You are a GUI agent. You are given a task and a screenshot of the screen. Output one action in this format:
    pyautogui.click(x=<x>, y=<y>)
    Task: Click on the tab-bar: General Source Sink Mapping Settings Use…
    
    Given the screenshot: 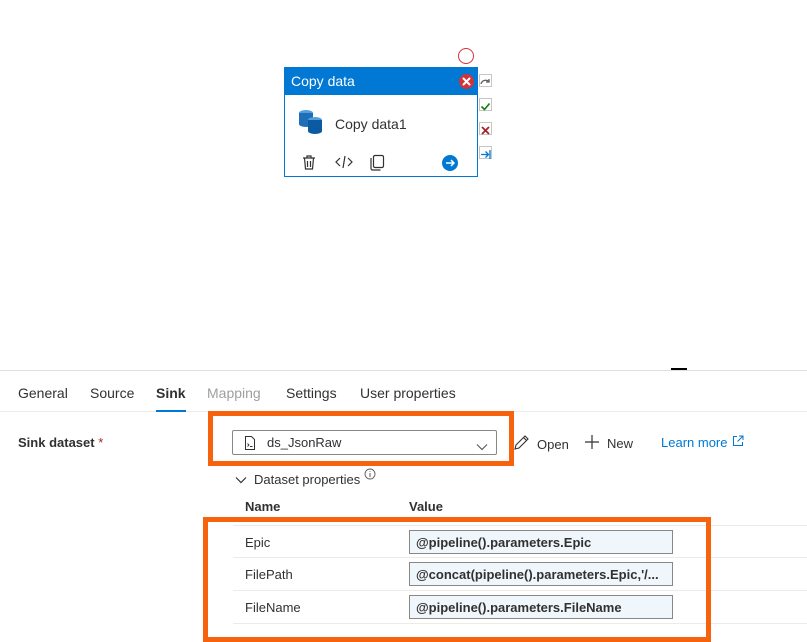 What is the action you would take?
    pyautogui.click(x=403, y=391)
    